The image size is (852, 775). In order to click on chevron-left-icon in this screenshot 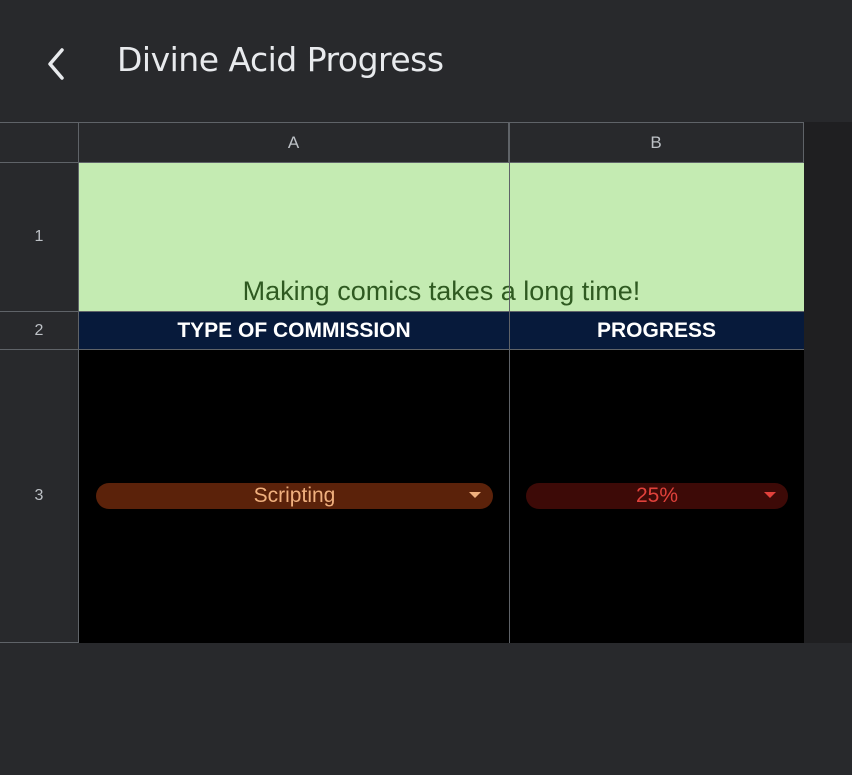, I will do `click(56, 64)`.